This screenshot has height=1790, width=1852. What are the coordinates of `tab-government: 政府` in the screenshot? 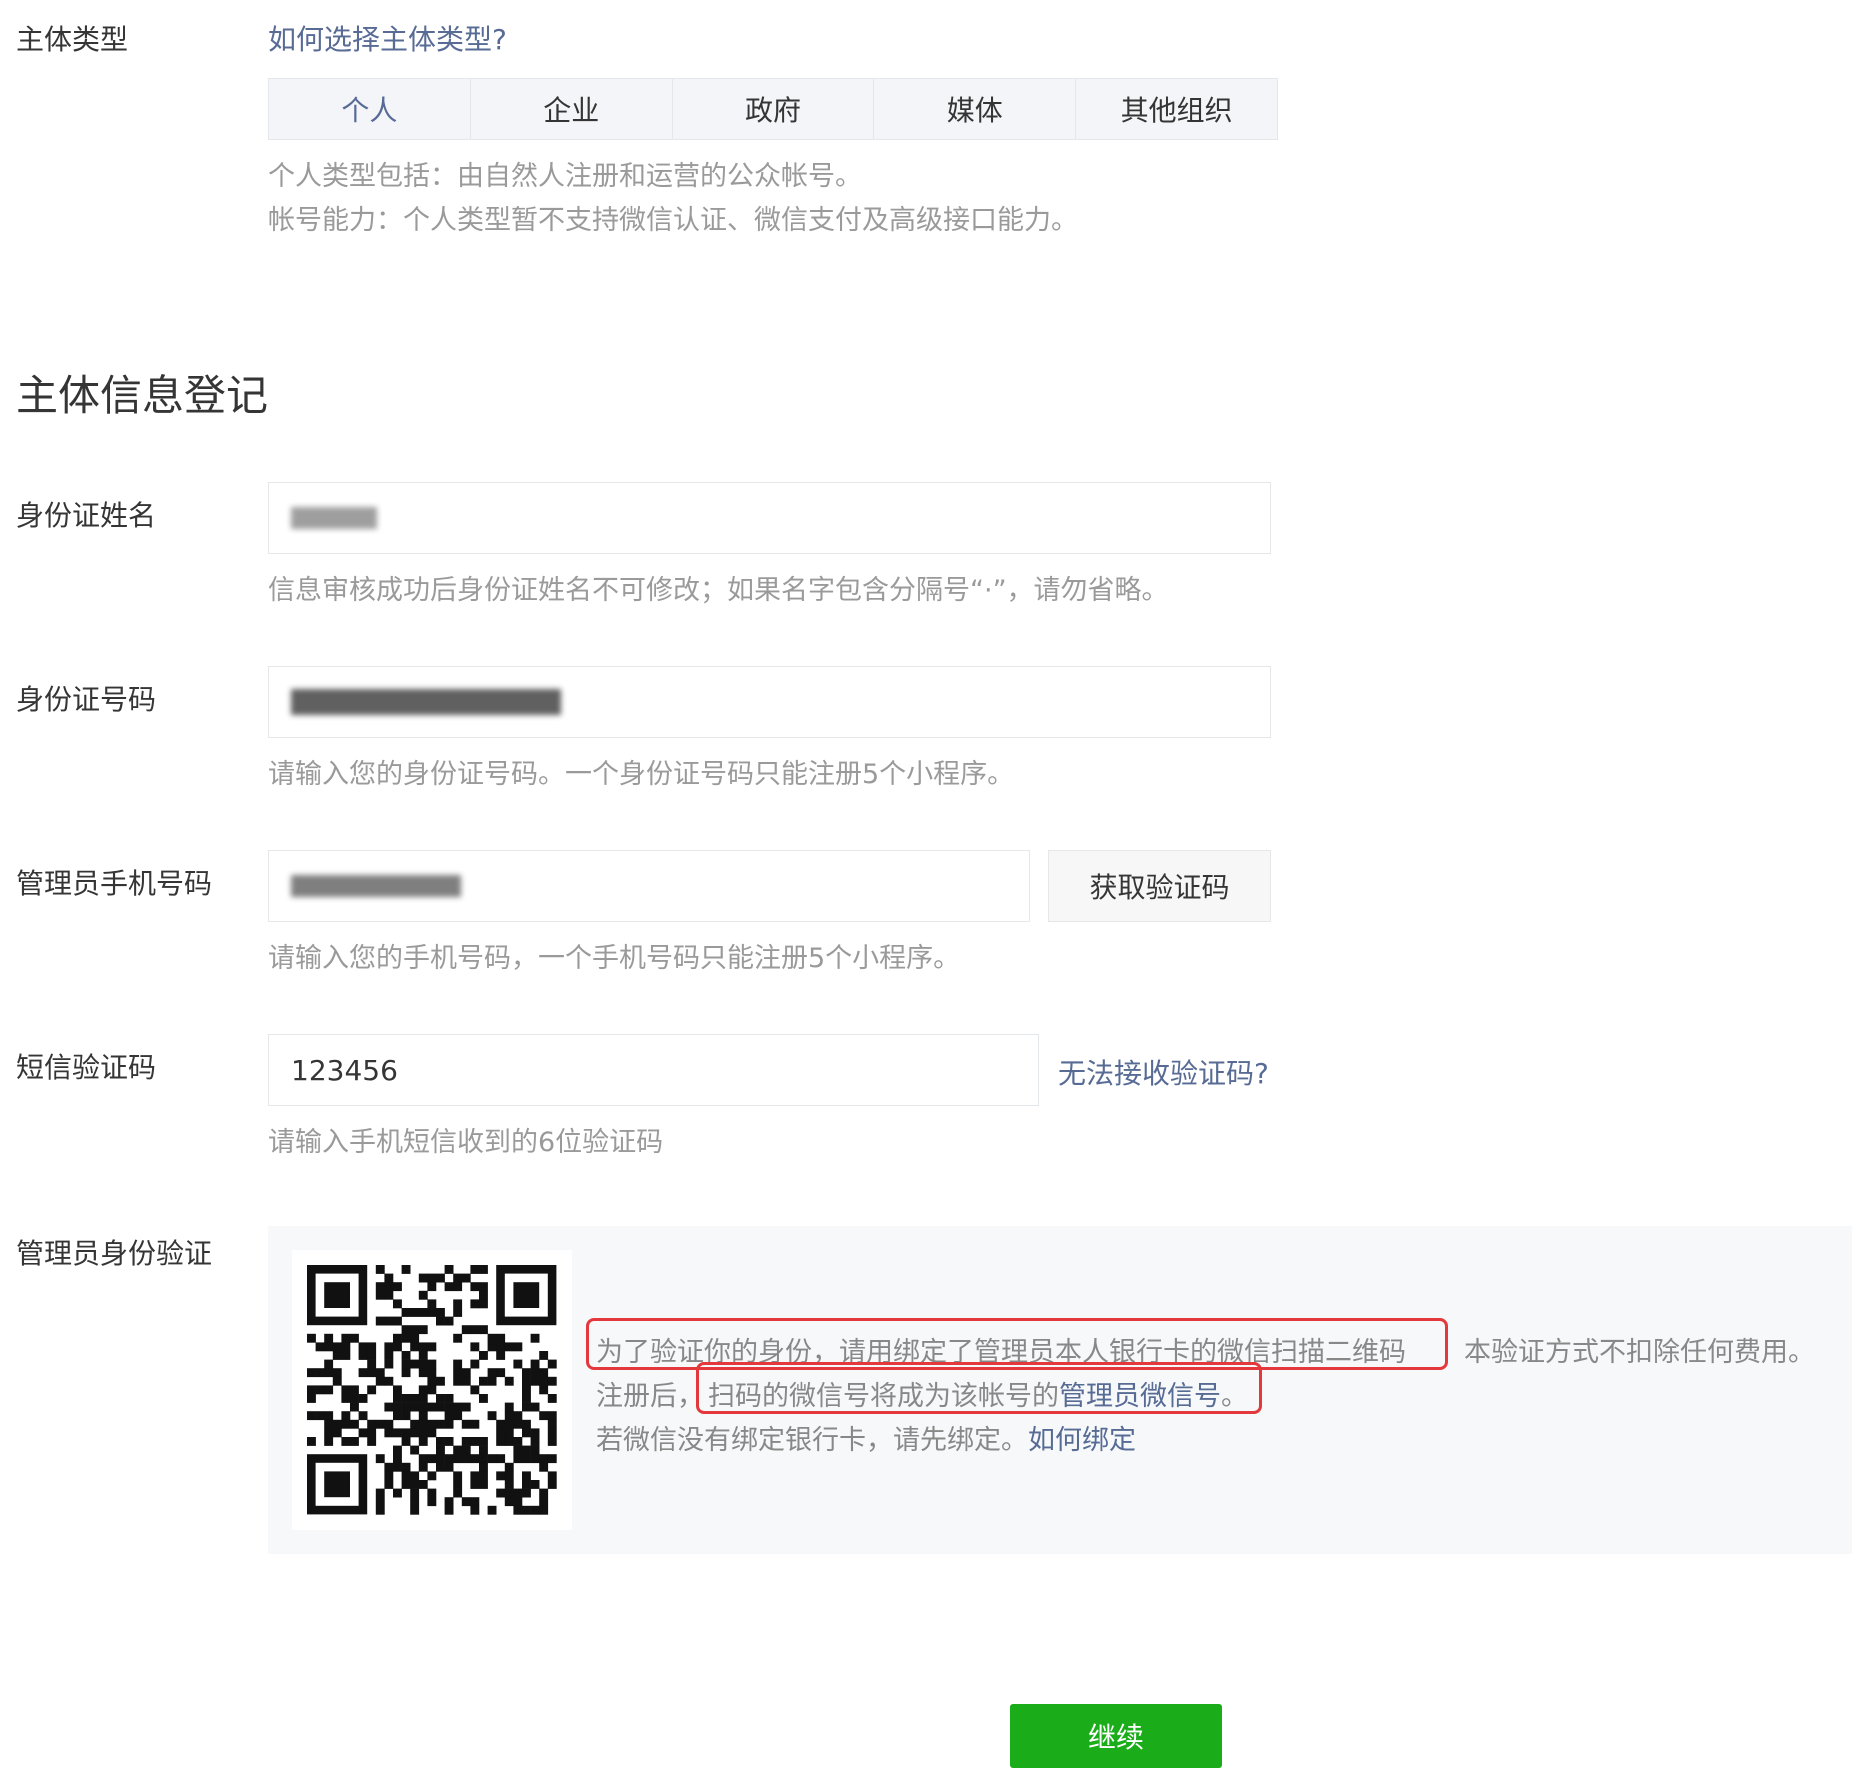 It's located at (774, 109).